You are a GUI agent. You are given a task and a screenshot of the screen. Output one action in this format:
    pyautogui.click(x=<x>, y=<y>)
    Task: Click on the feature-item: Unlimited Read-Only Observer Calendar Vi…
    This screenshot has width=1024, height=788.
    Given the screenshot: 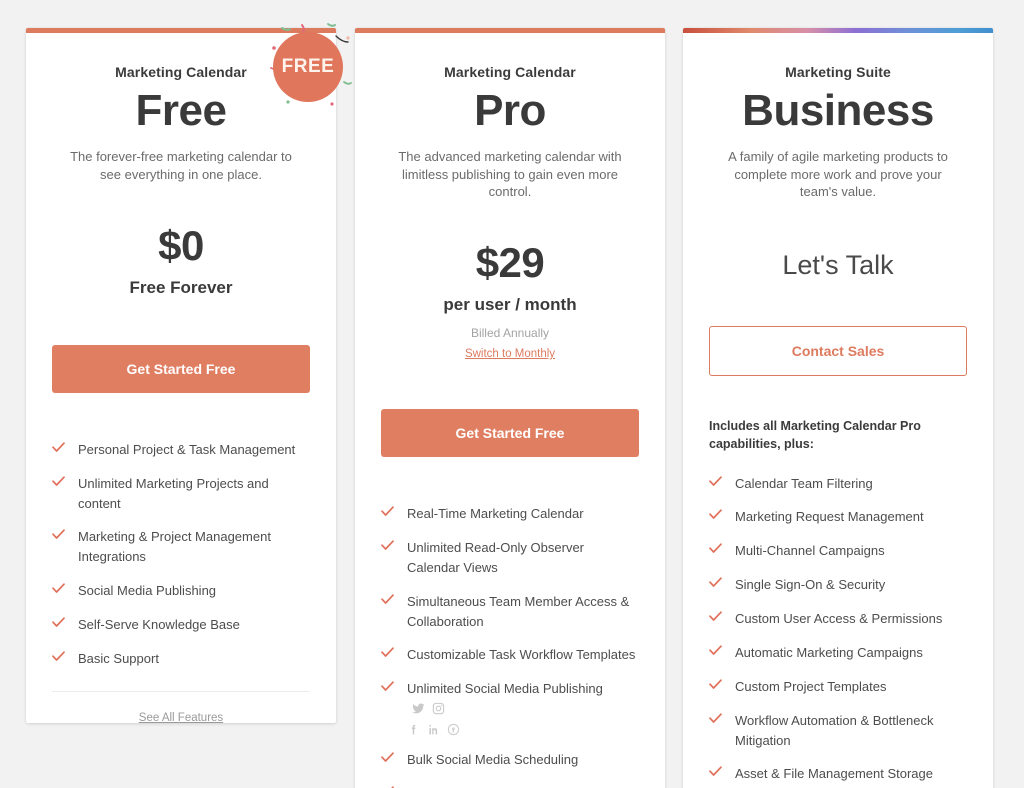 What is the action you would take?
    pyautogui.click(x=510, y=558)
    